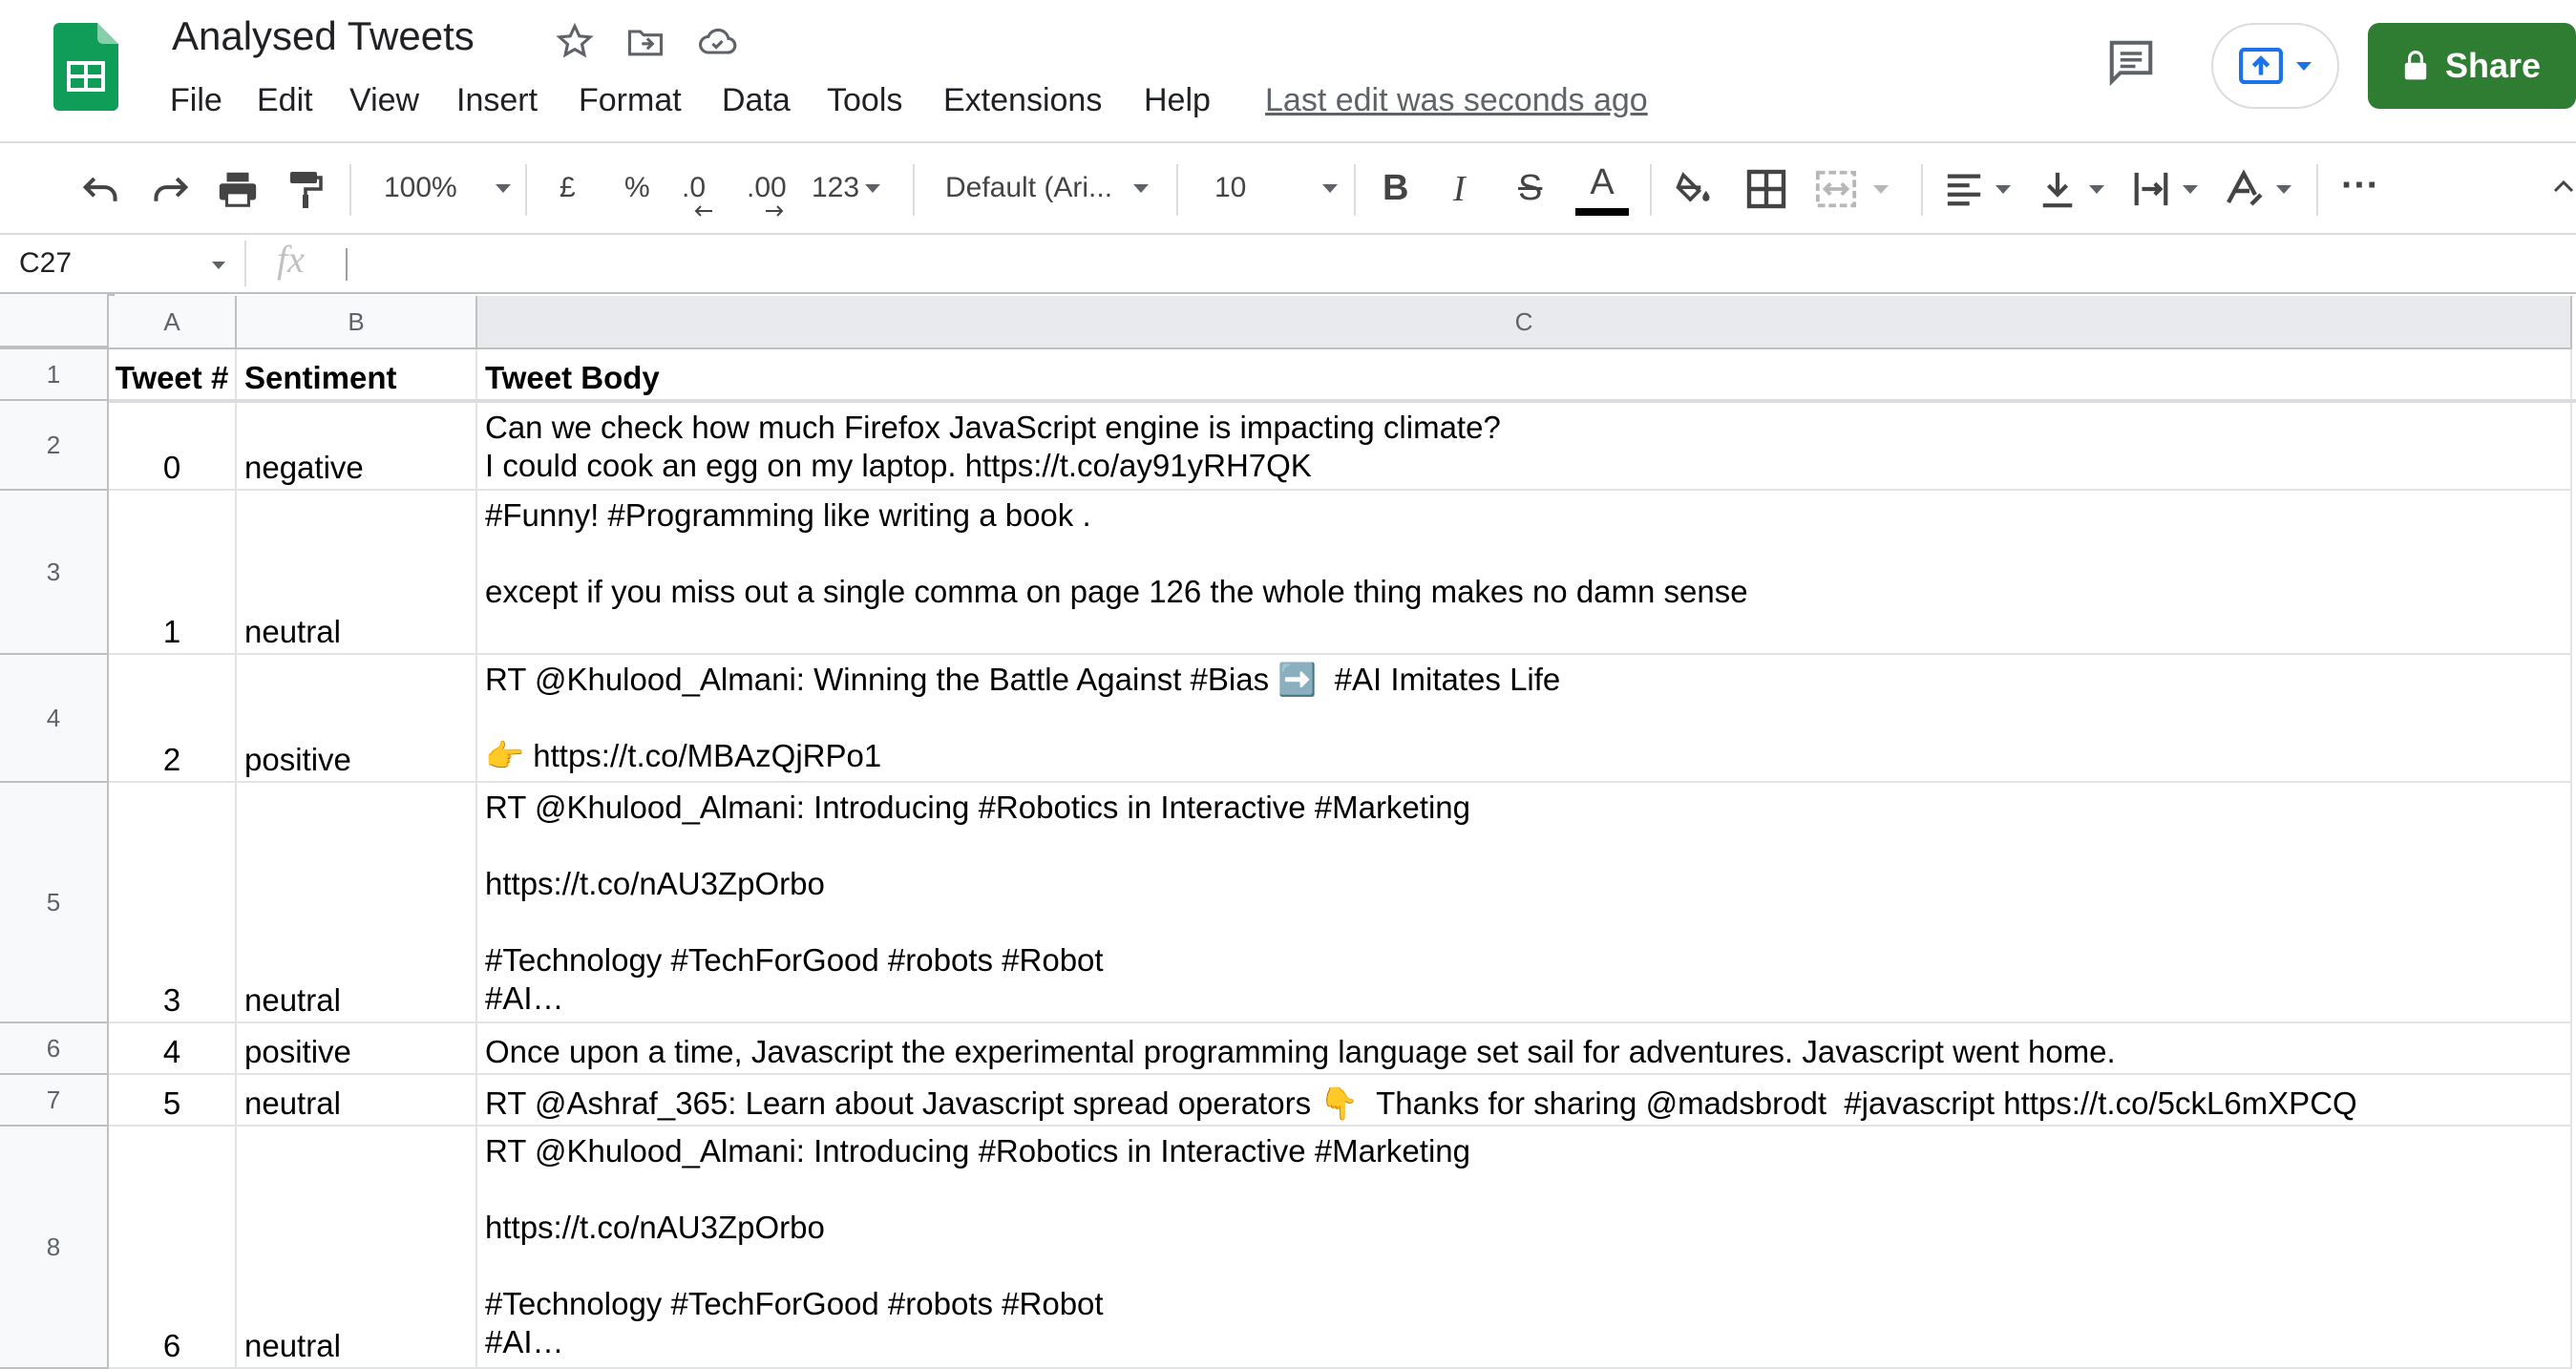 The image size is (2576, 1369). What do you see at coordinates (1524, 322) in the screenshot?
I see `column-header-c: C` at bounding box center [1524, 322].